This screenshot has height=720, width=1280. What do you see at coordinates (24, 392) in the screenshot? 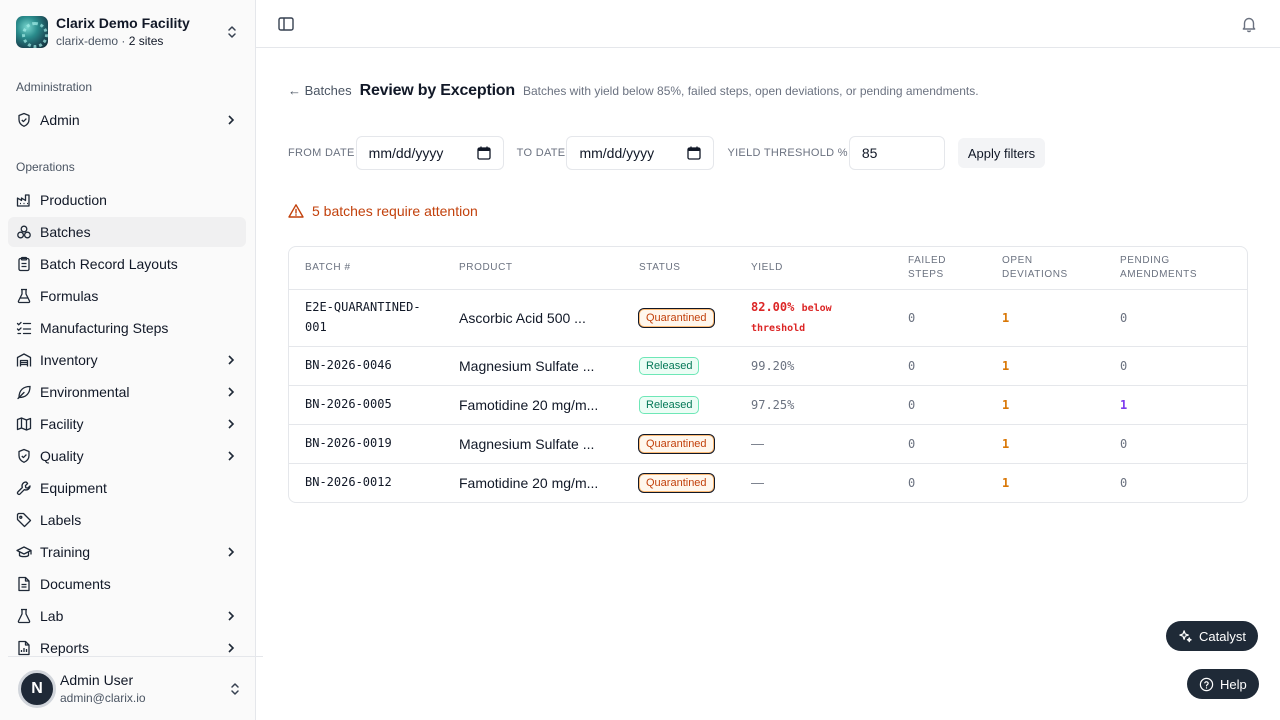
I see `leaf-icon` at bounding box center [24, 392].